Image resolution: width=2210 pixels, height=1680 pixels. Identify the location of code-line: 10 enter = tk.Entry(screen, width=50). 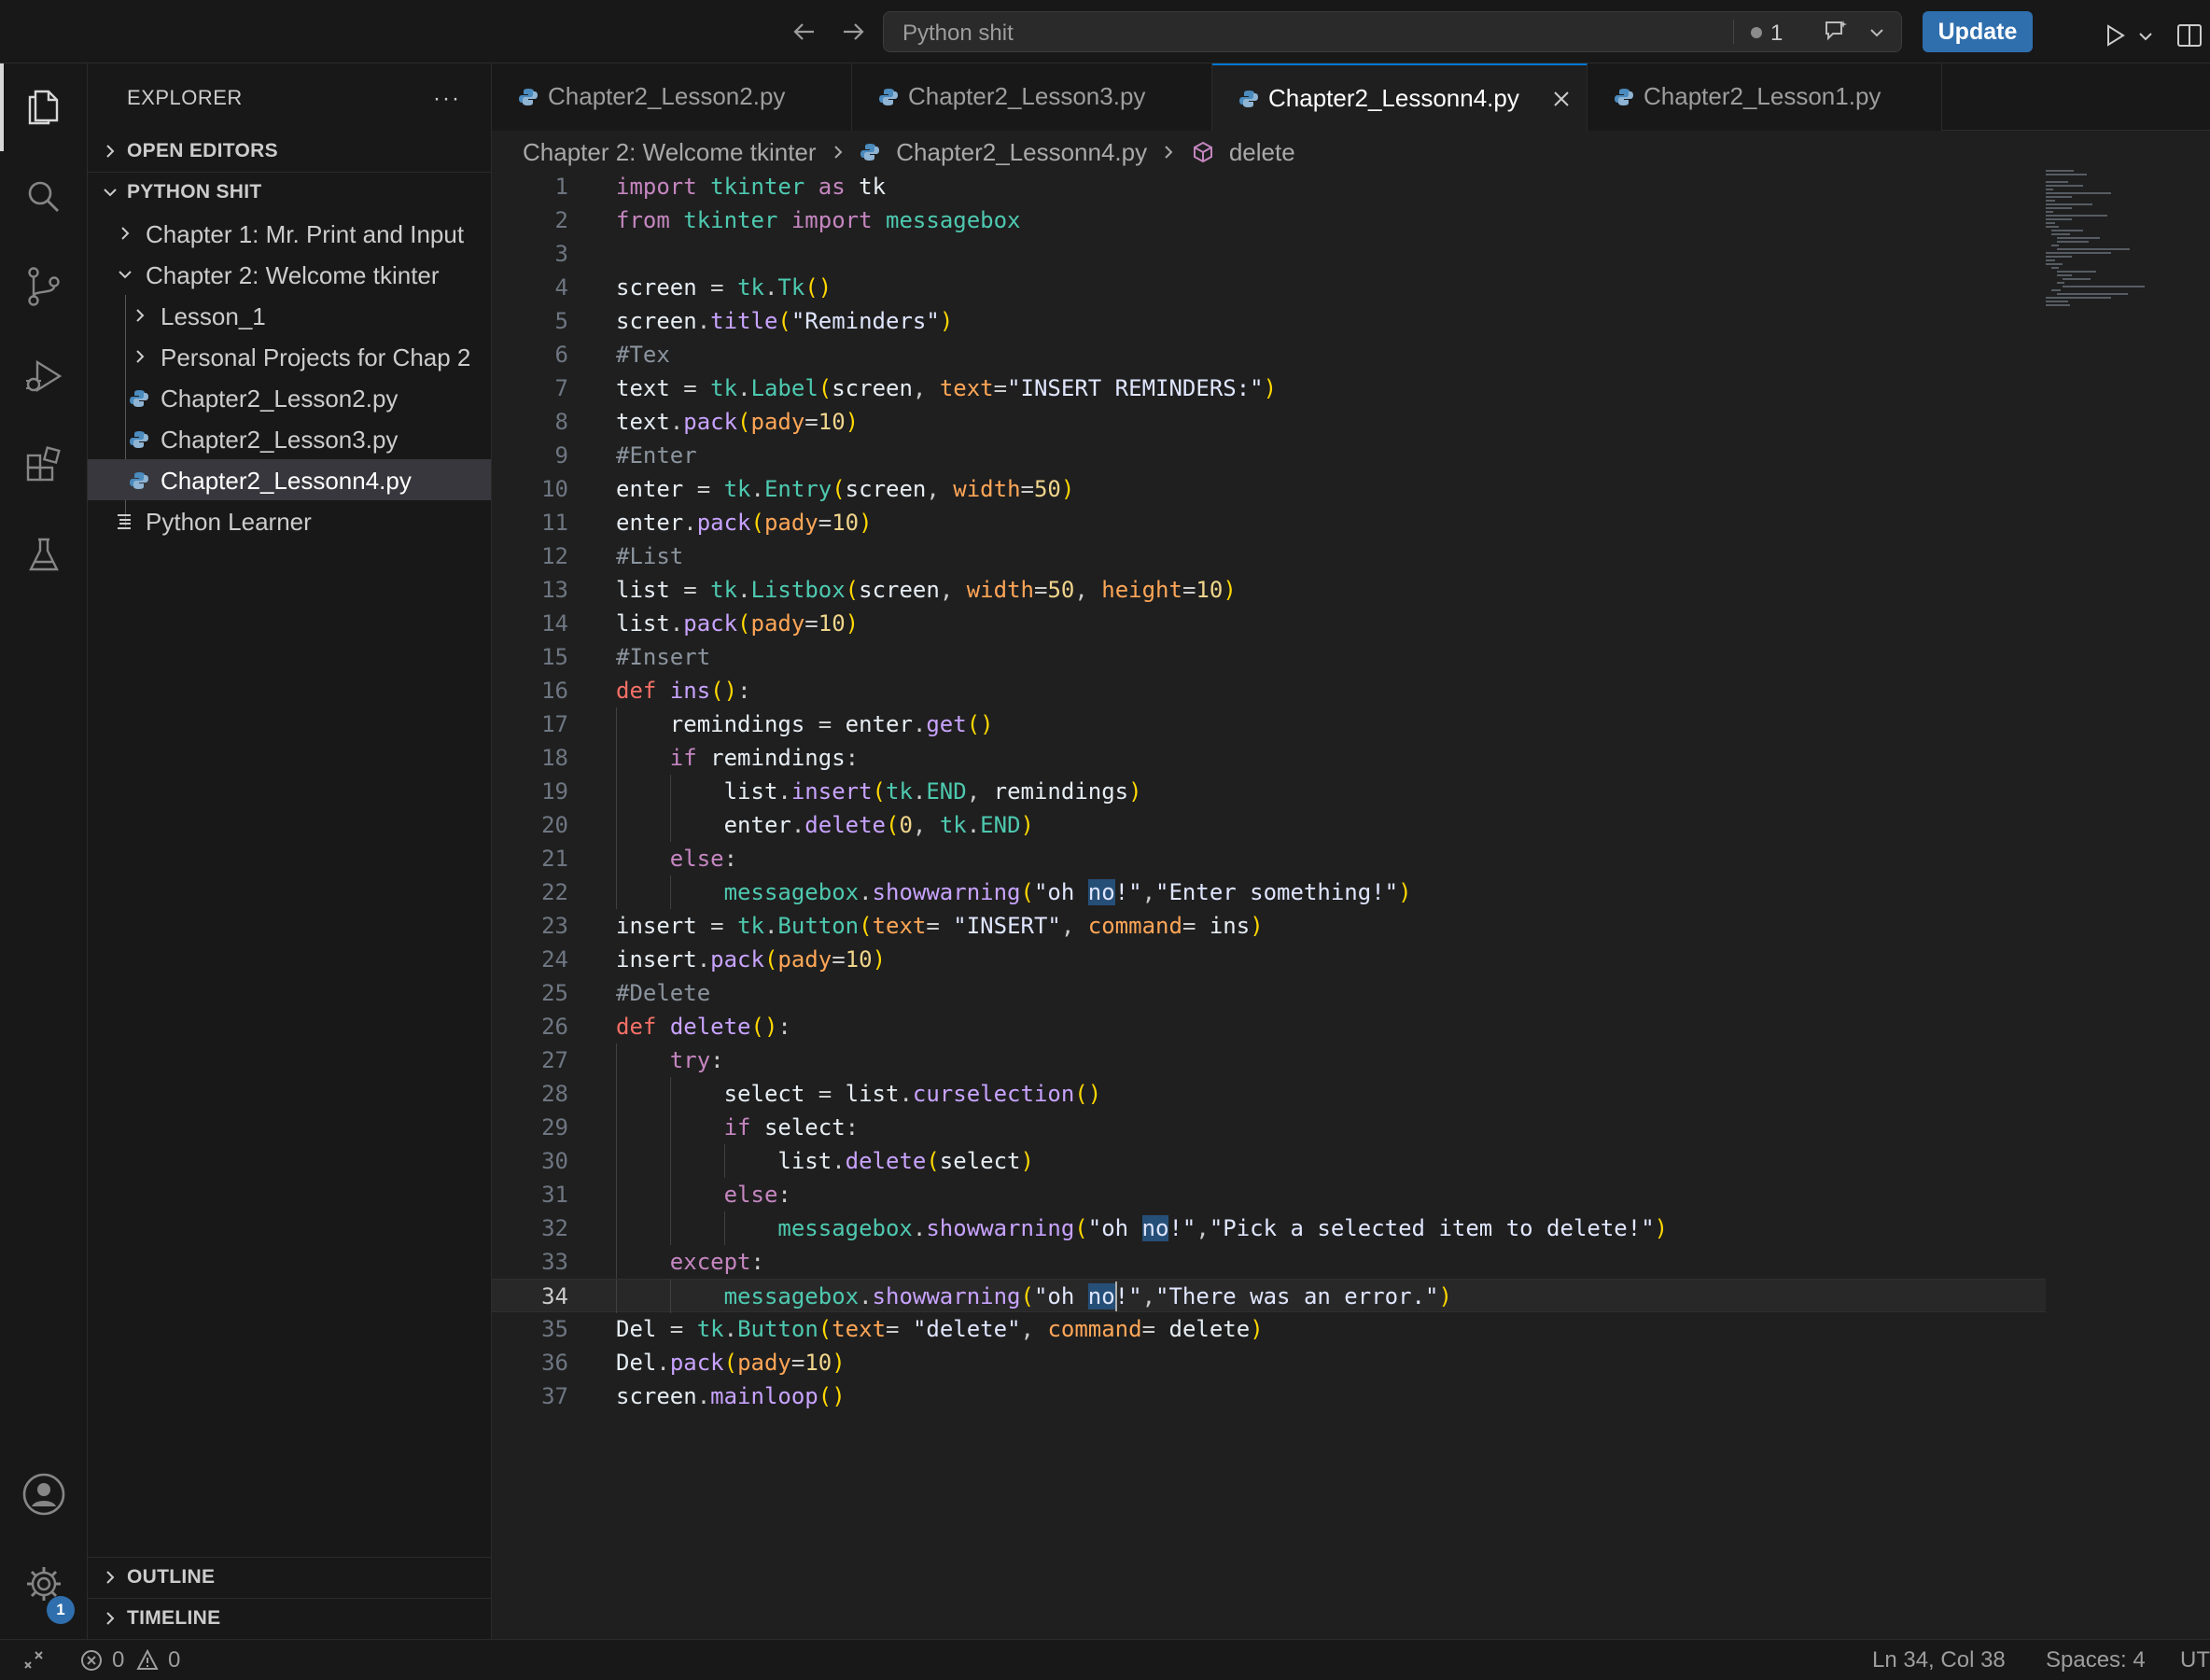
(1269, 489).